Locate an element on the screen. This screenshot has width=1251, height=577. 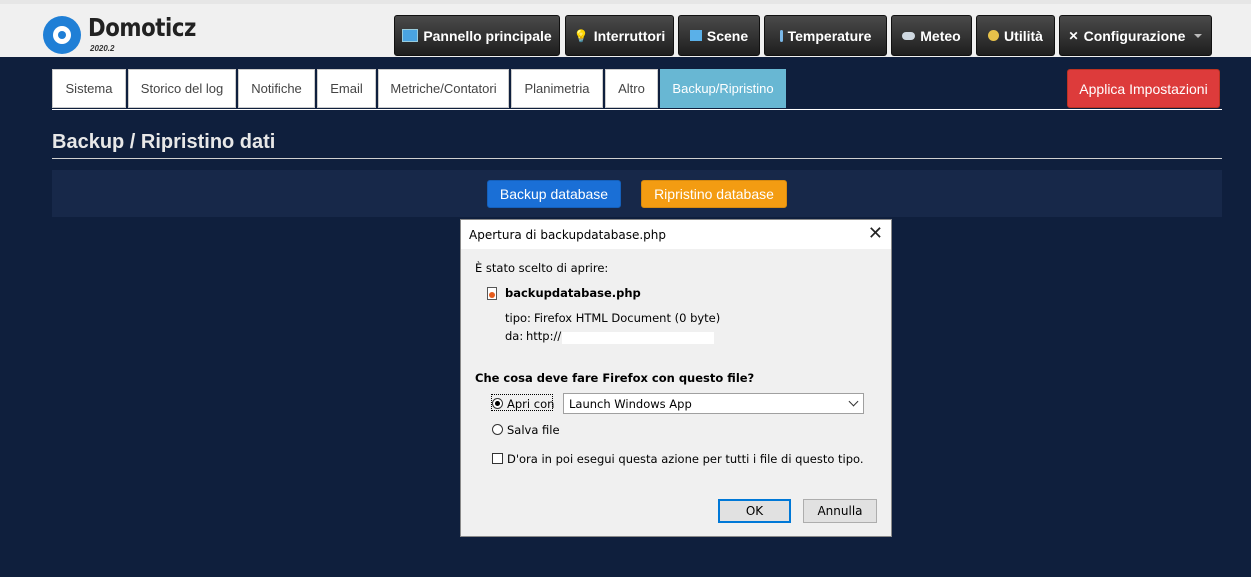
restore-database-button: Ripristino database is located at coordinates (714, 194).